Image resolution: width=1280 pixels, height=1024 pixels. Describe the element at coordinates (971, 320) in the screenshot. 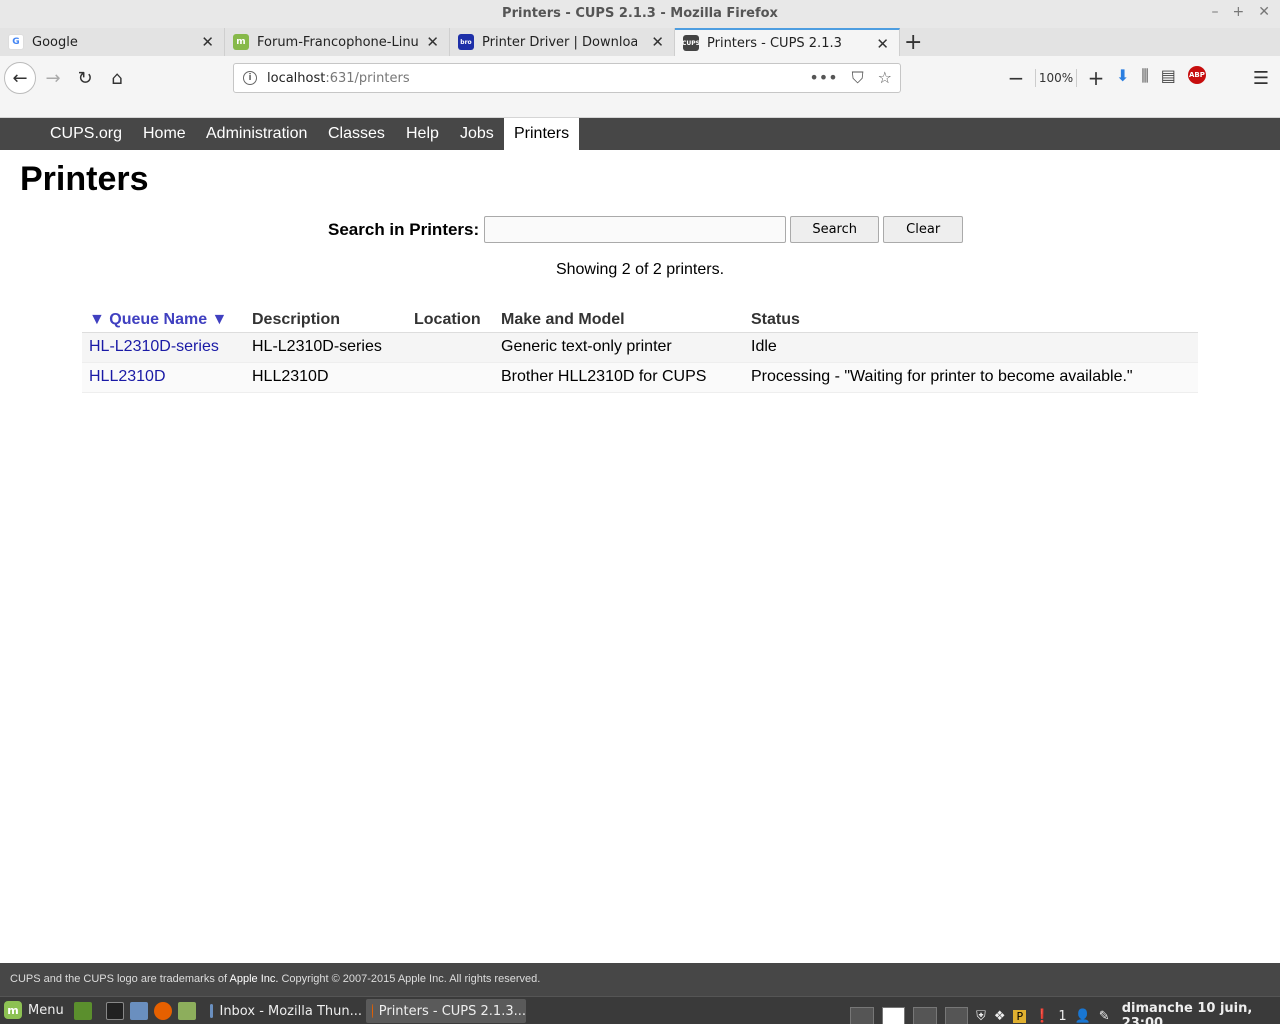

I see `column-status: Status` at that location.